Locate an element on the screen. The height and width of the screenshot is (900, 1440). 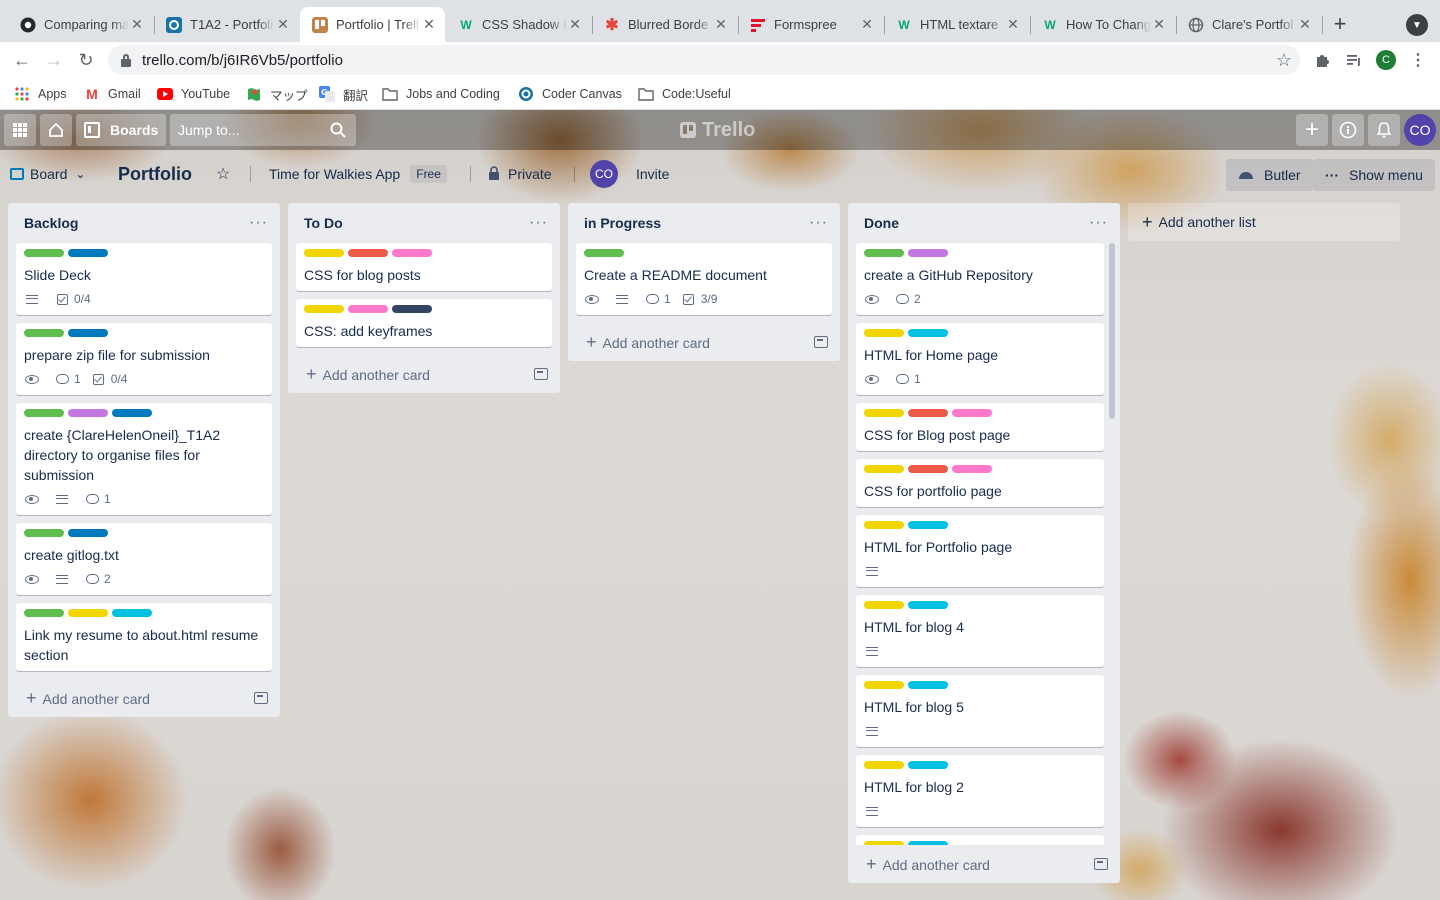
invite-button: Invite is located at coordinates (652, 174).